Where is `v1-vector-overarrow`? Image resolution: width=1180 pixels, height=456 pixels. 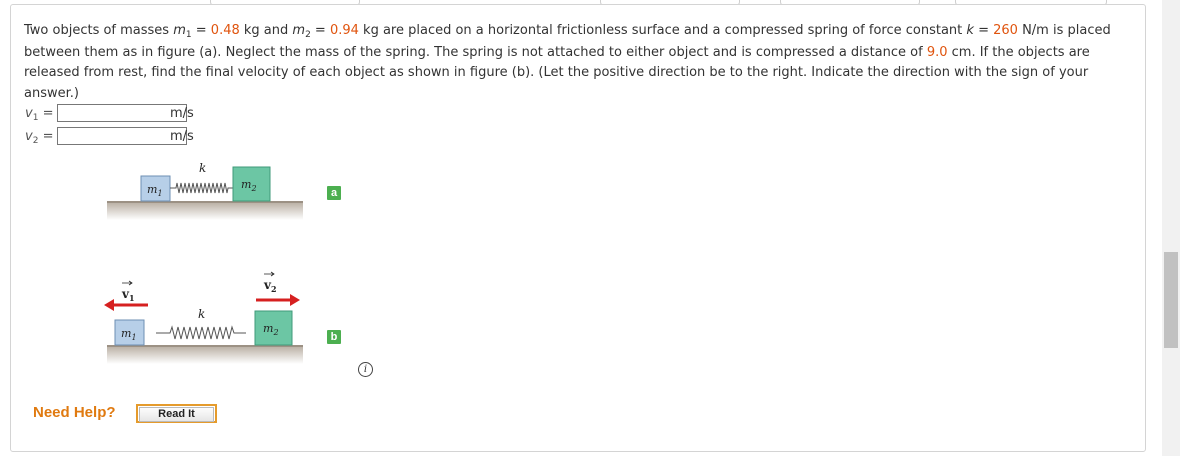 v1-vector-overarrow is located at coordinates (127, 283).